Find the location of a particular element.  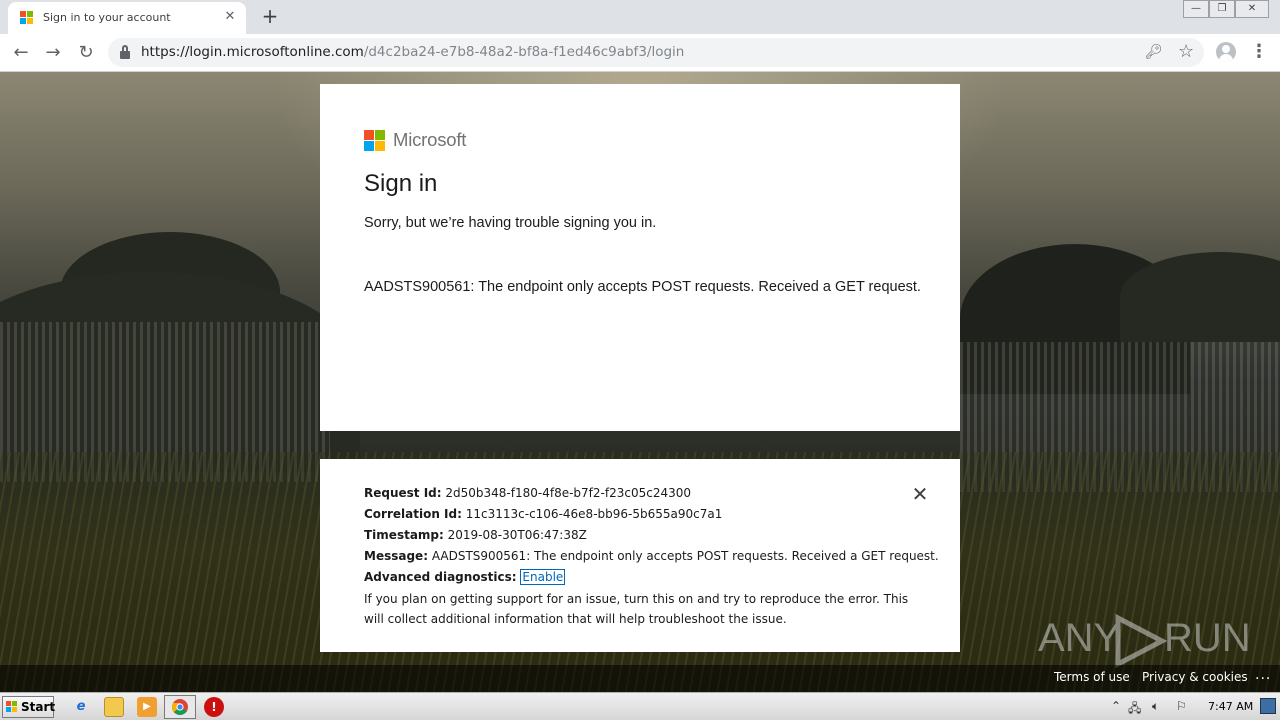

taskbar-clock: 7:47 AM is located at coordinates (1230, 706).